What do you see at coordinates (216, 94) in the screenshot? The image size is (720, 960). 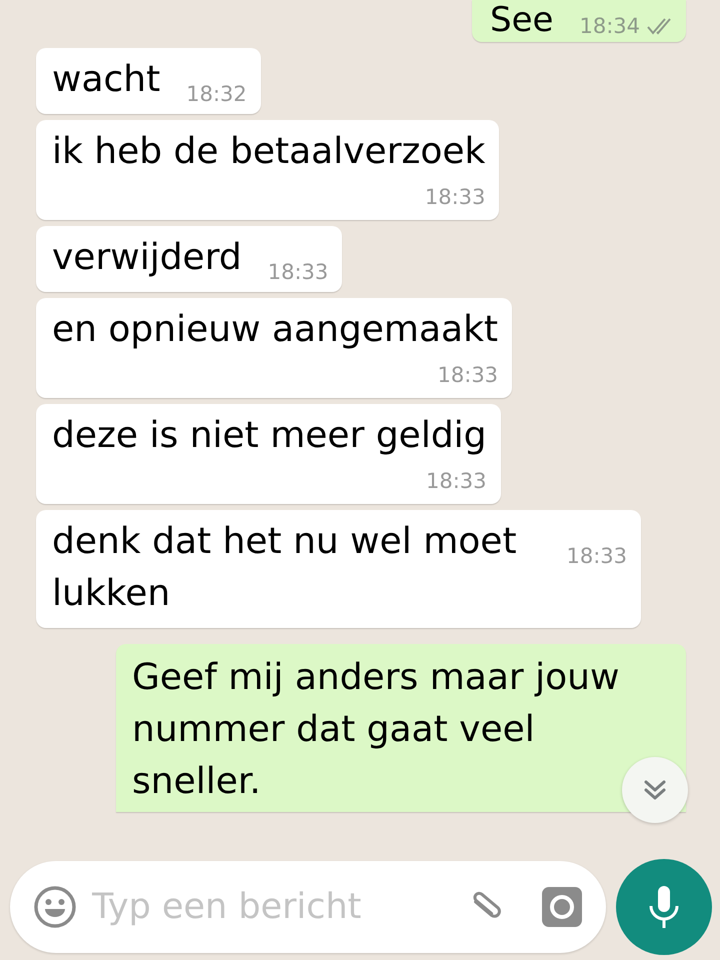 I see `message-time: 18:32` at bounding box center [216, 94].